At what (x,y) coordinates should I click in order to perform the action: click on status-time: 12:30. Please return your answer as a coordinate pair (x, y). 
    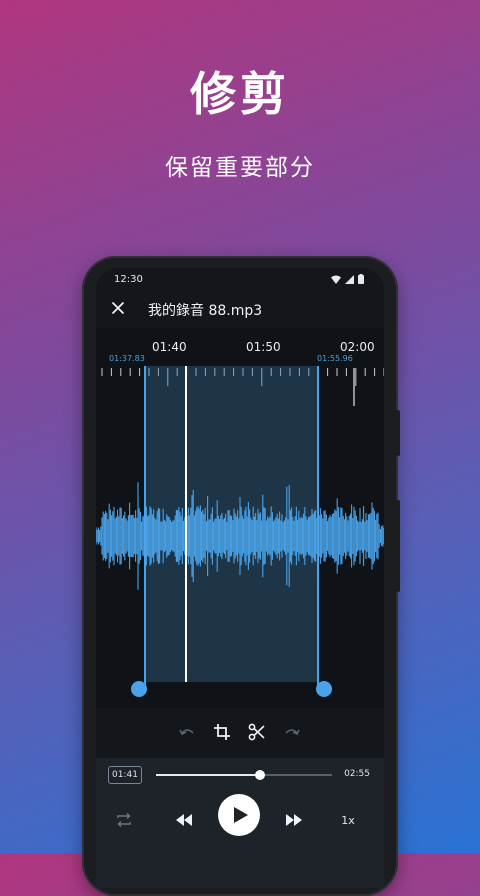
    Looking at the image, I should click on (128, 279).